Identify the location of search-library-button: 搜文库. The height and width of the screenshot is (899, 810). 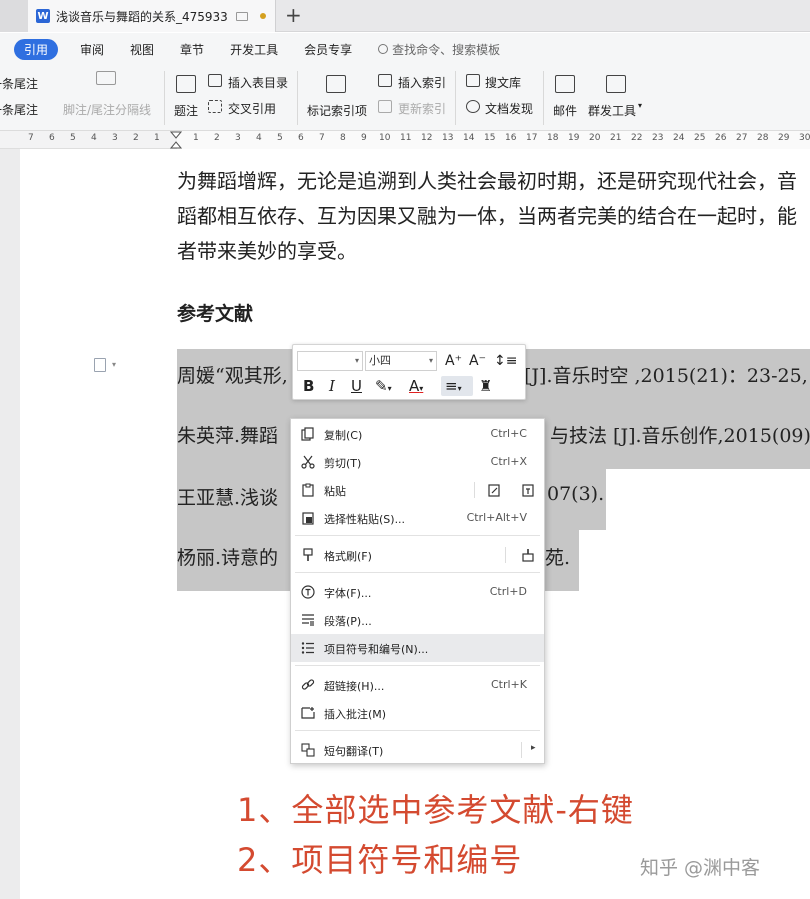
(503, 82).